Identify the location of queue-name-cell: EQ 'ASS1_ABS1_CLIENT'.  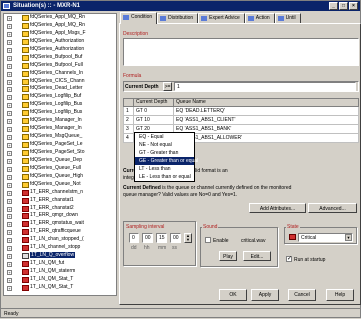
(266, 120).